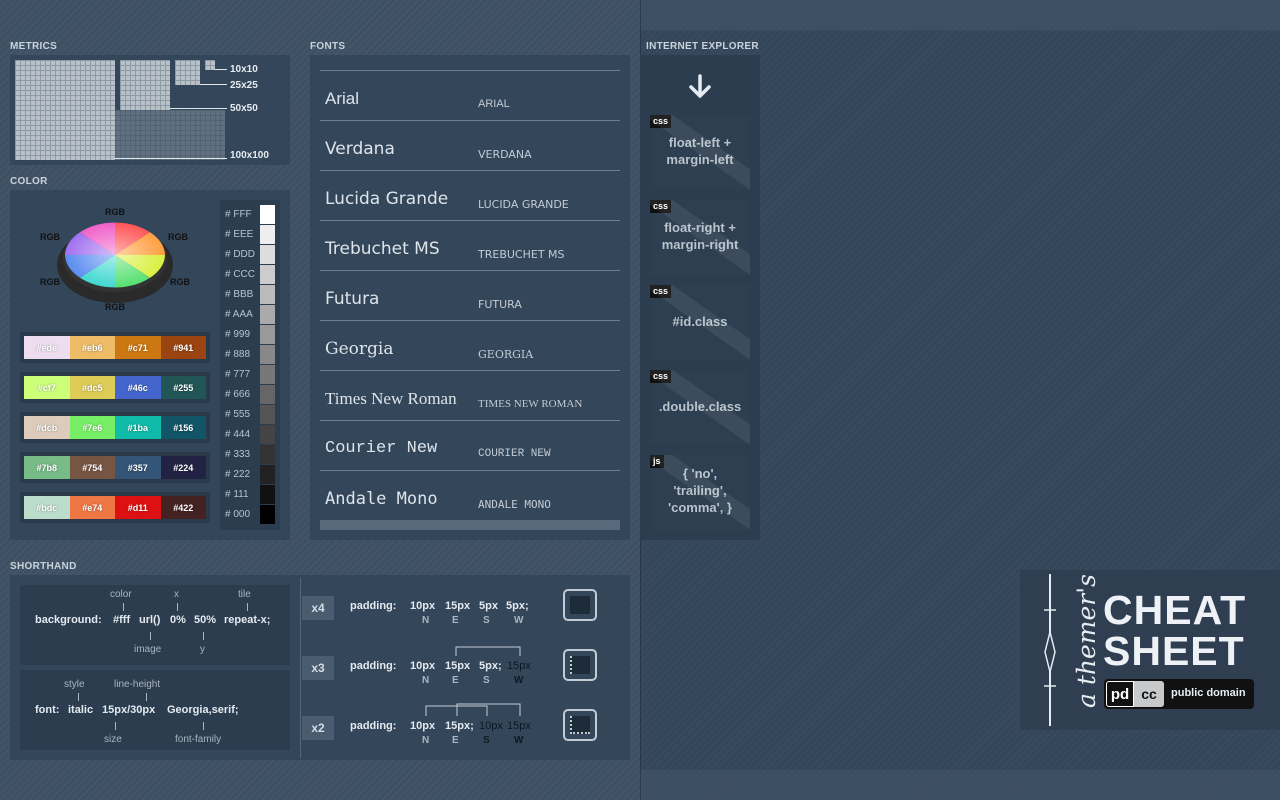  What do you see at coordinates (1208, 693) in the screenshot?
I see `license-label: public domain` at bounding box center [1208, 693].